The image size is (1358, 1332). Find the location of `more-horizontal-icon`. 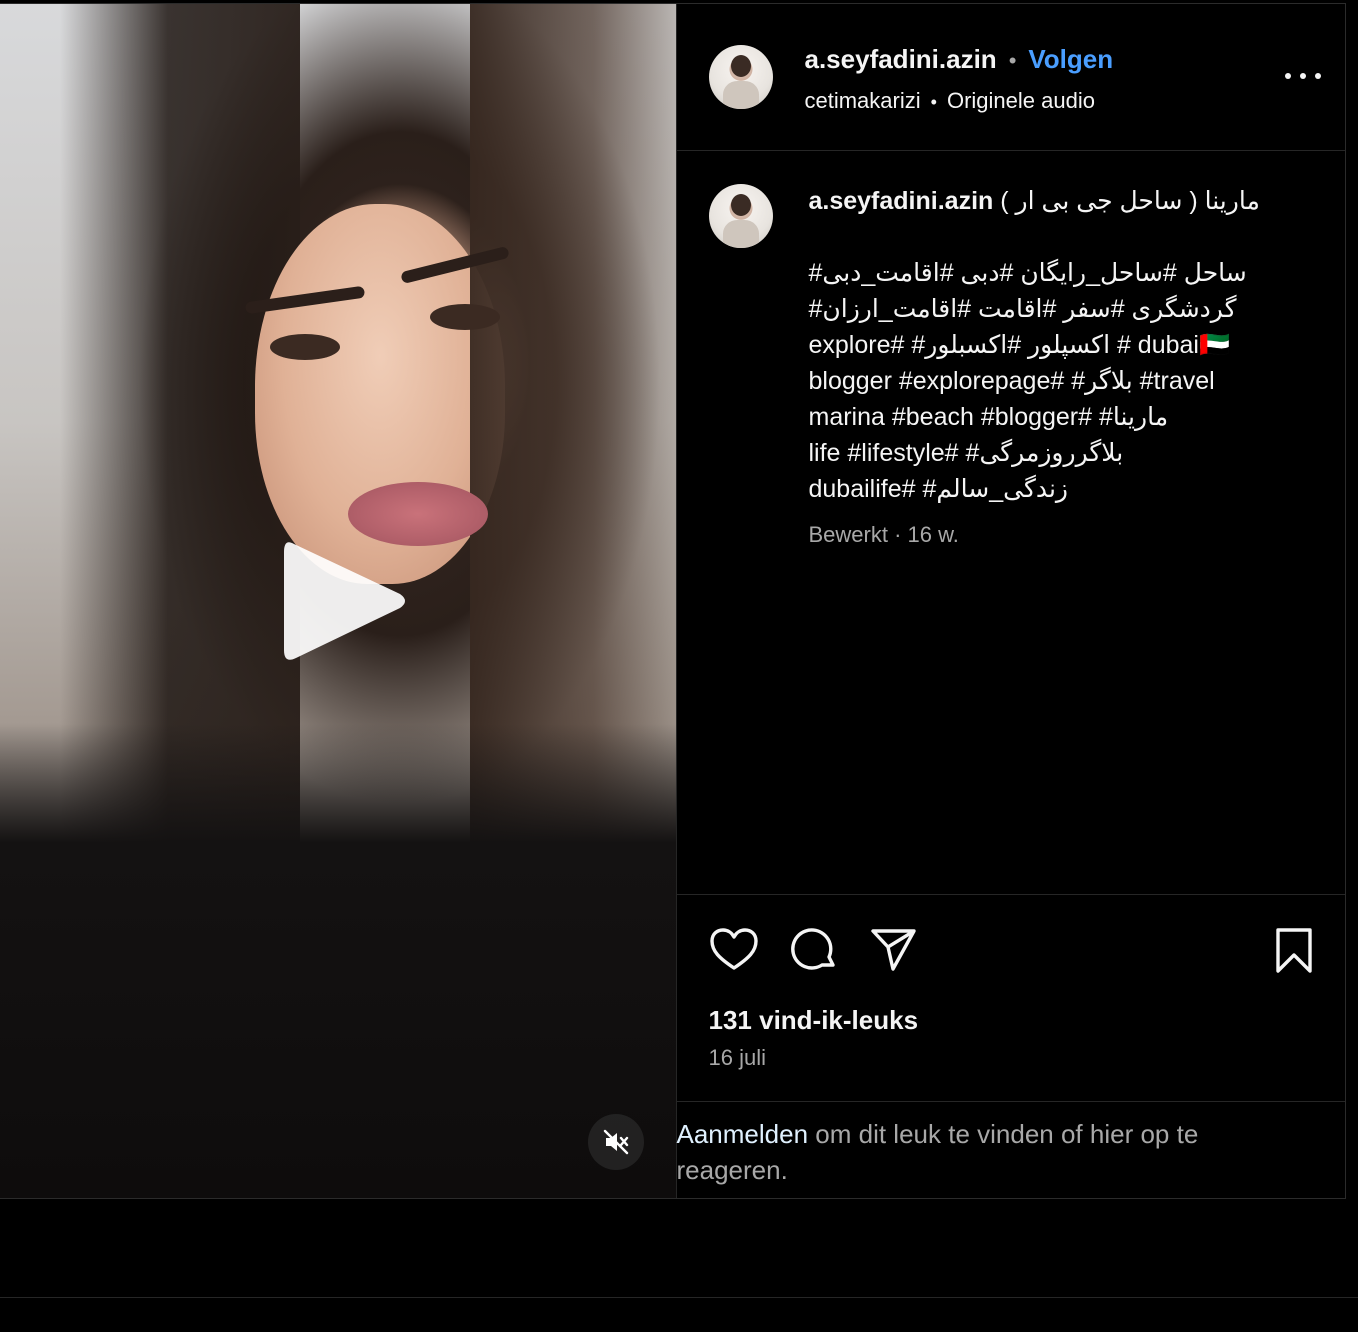

more-horizontal-icon is located at coordinates (1303, 76).